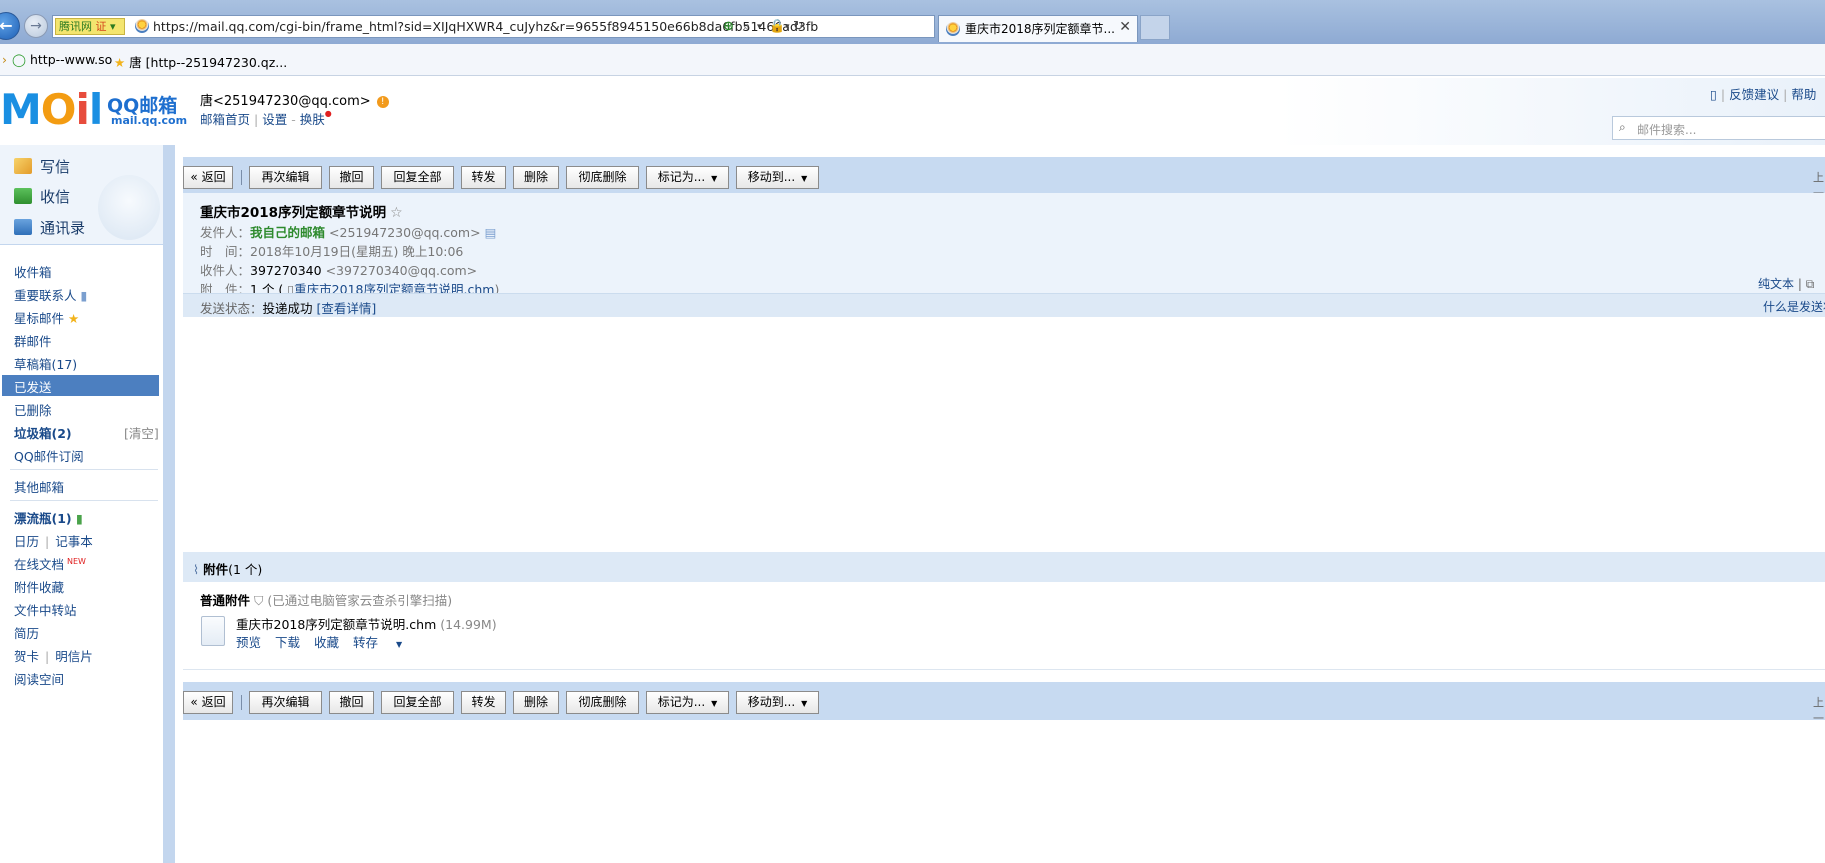  Describe the element at coordinates (39, 486) in the screenshot. I see `sidebar-item-other-mailbox: 其他邮箱` at that location.